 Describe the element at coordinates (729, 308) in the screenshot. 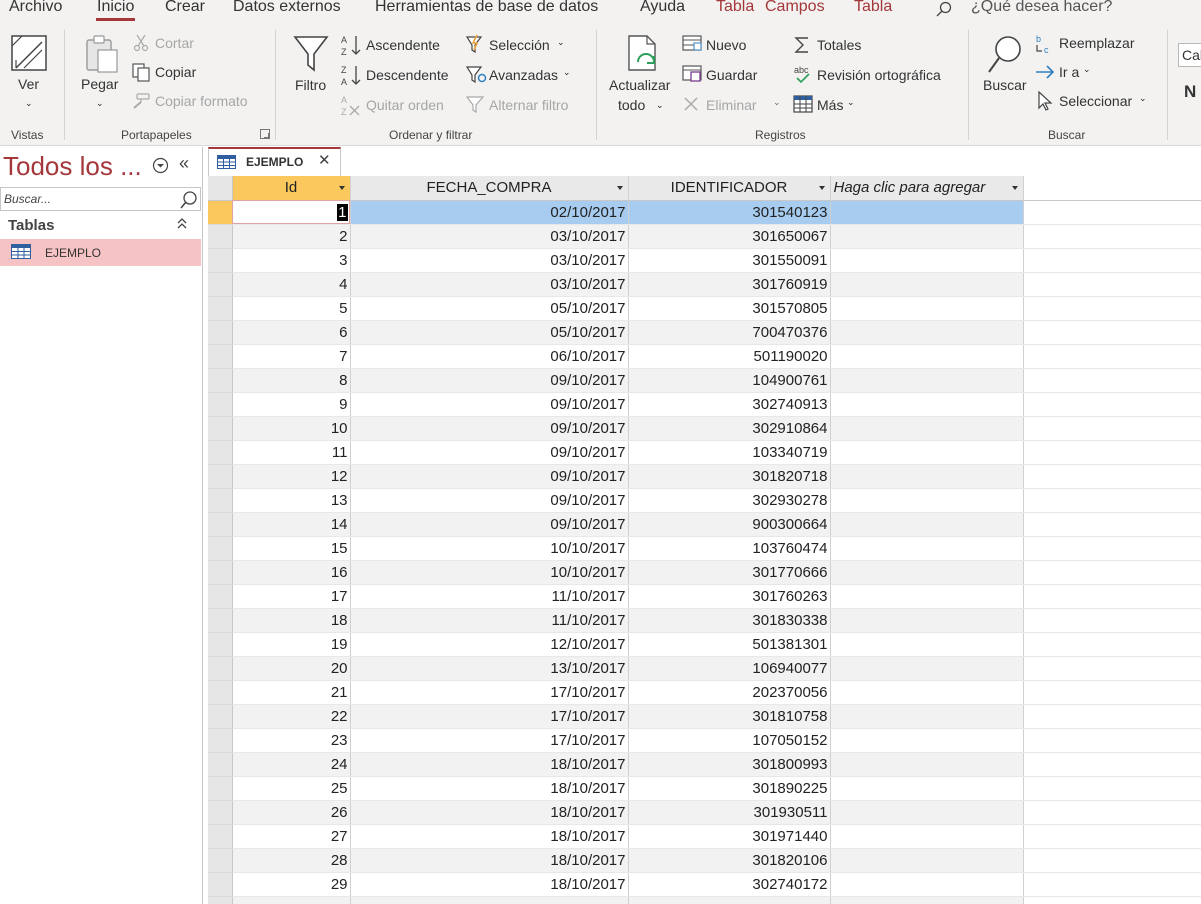

I see `cell-identificador: 301570805` at that location.